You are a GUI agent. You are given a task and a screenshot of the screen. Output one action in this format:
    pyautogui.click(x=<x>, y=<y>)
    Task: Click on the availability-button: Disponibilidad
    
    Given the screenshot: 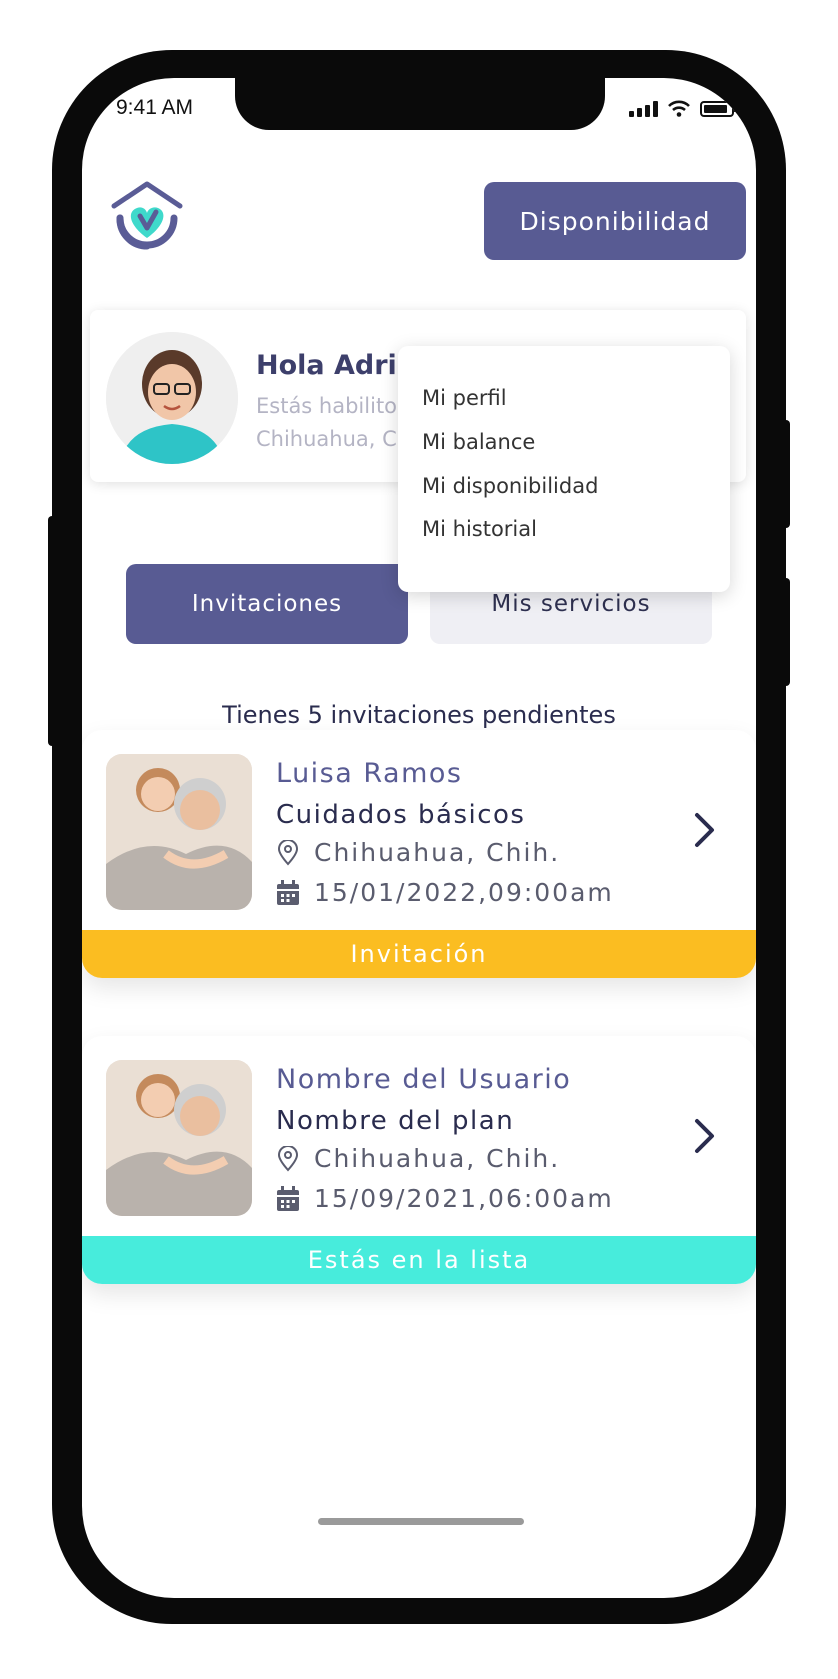 What is the action you would take?
    pyautogui.click(x=615, y=221)
    